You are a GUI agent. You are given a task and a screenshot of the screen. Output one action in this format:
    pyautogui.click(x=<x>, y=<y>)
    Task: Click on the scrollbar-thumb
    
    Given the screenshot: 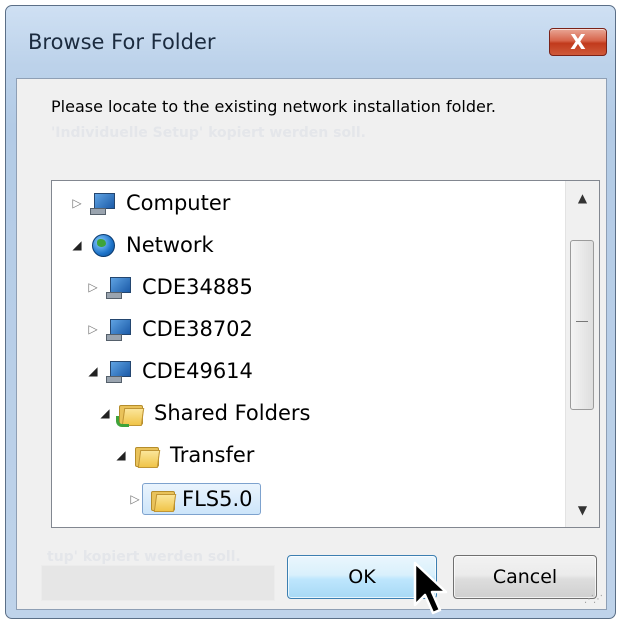 What is the action you would take?
    pyautogui.click(x=582, y=325)
    